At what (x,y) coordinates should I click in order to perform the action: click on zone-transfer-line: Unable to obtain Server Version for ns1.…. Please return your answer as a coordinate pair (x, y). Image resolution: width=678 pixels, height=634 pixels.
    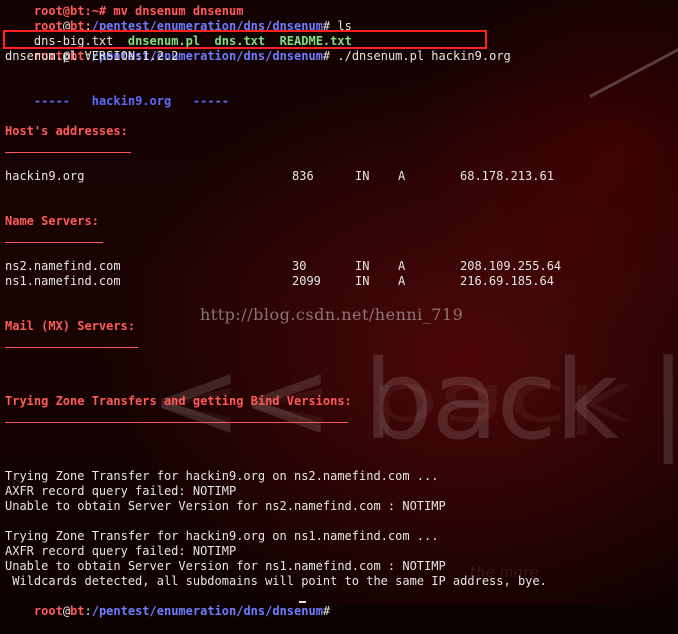
    Looking at the image, I should click on (225, 566).